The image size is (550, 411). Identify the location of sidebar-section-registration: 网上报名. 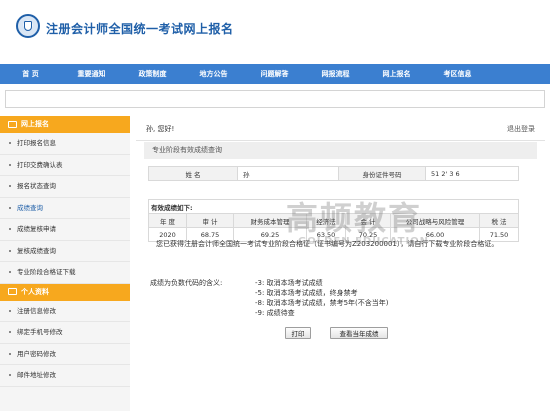
(65, 124).